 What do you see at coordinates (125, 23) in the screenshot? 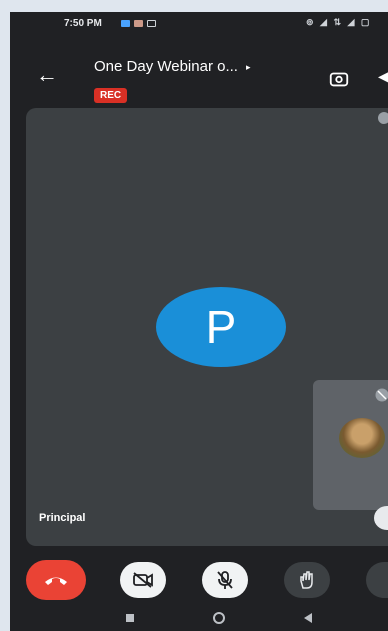
I see `notification-icon` at bounding box center [125, 23].